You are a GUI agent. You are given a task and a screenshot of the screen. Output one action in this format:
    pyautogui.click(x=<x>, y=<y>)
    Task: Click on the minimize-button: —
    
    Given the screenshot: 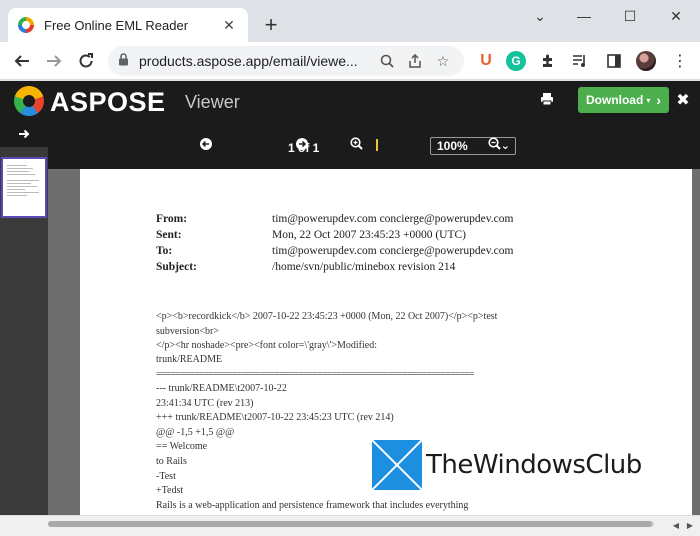 What is the action you would take?
    pyautogui.click(x=584, y=16)
    